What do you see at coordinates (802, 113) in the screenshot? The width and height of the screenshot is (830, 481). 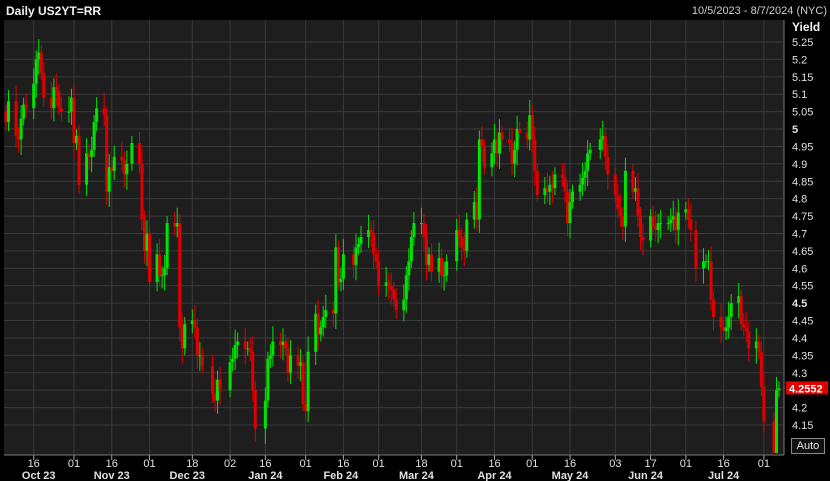 I see `y-tick-label: 5.05` at bounding box center [802, 113].